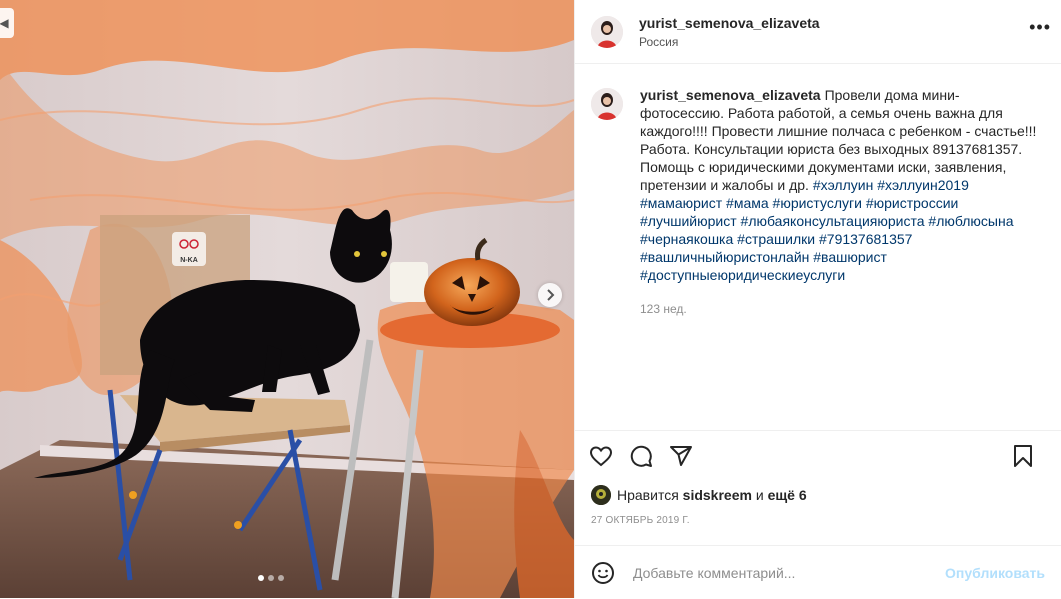 Image resolution: width=1061 pixels, height=599 pixels. What do you see at coordinates (607, 31) in the screenshot?
I see `author-avatar` at bounding box center [607, 31].